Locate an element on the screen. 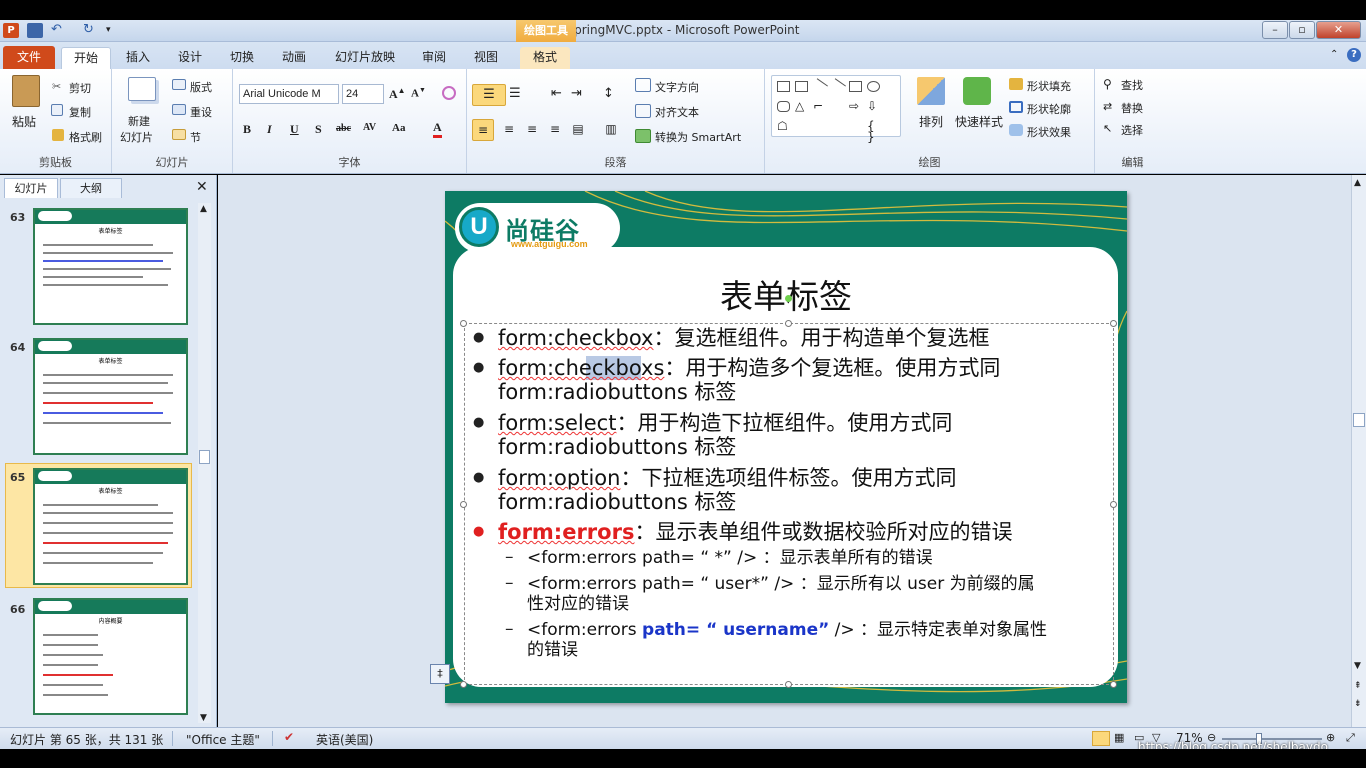 The height and width of the screenshot is (768, 1366). sub-bullet-text: <form:errors path= “ *” /> ：显示表单所有的错误 is located at coordinates (730, 558).